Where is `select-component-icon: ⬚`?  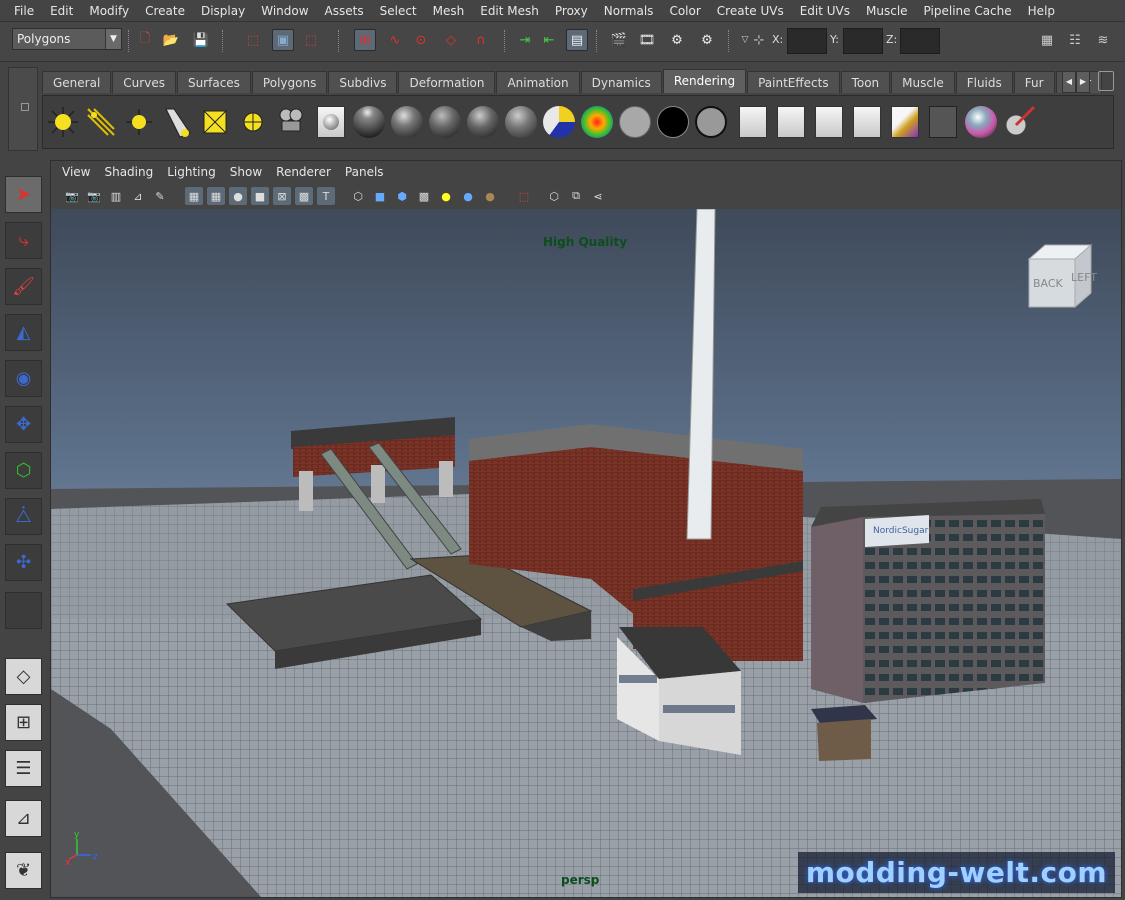
select-component-icon: ⬚ is located at coordinates (311, 40).